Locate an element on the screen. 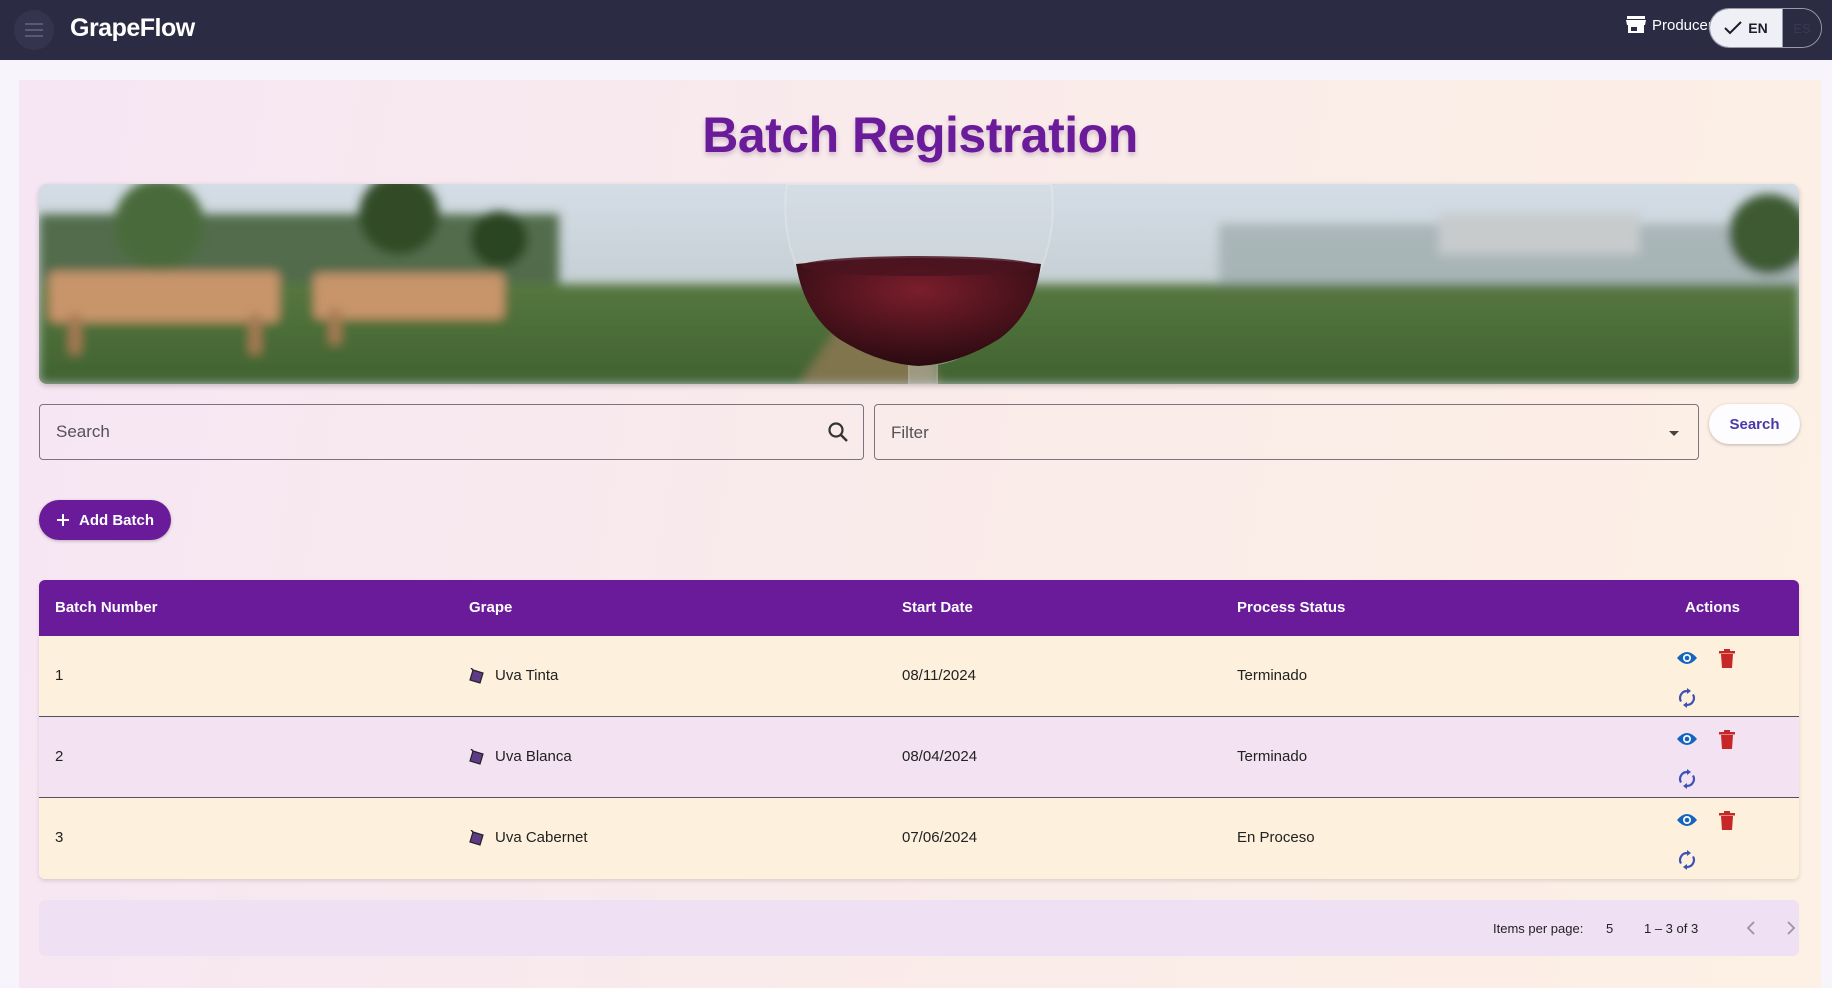 The width and height of the screenshot is (1832, 988). chevron-left-icon is located at coordinates (1750, 928).